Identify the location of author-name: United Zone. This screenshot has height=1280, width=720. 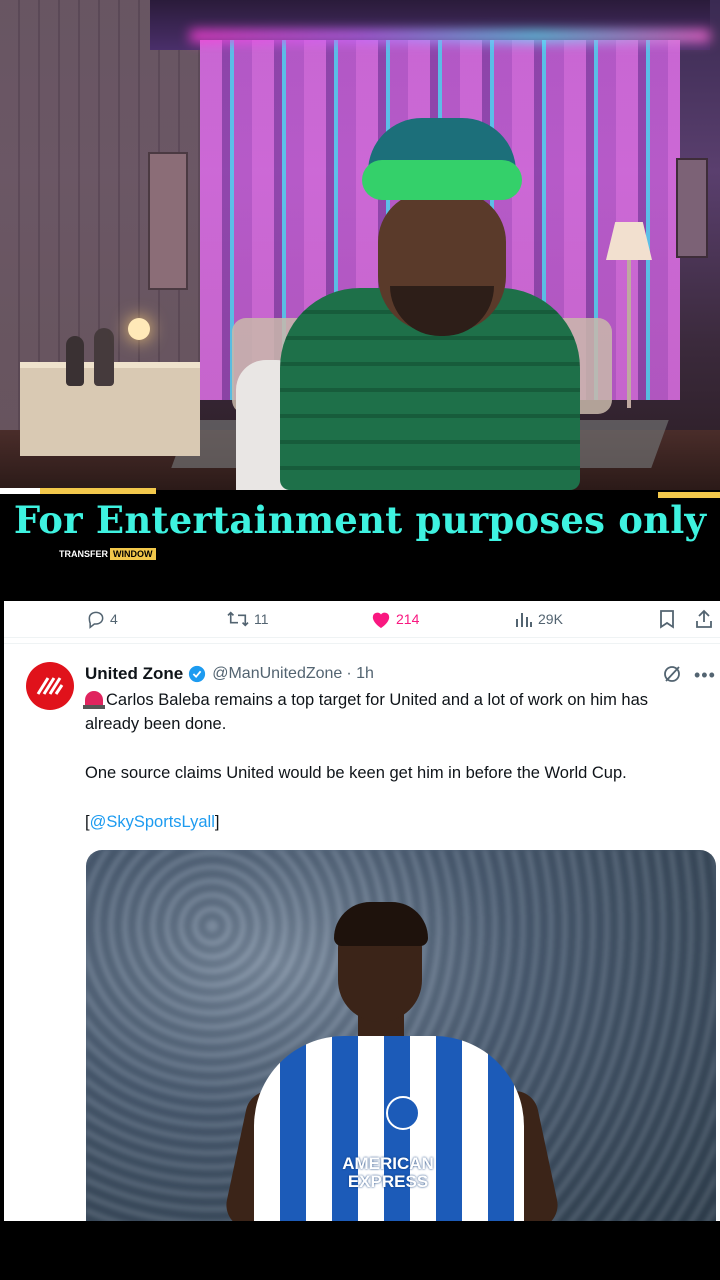
(134, 674).